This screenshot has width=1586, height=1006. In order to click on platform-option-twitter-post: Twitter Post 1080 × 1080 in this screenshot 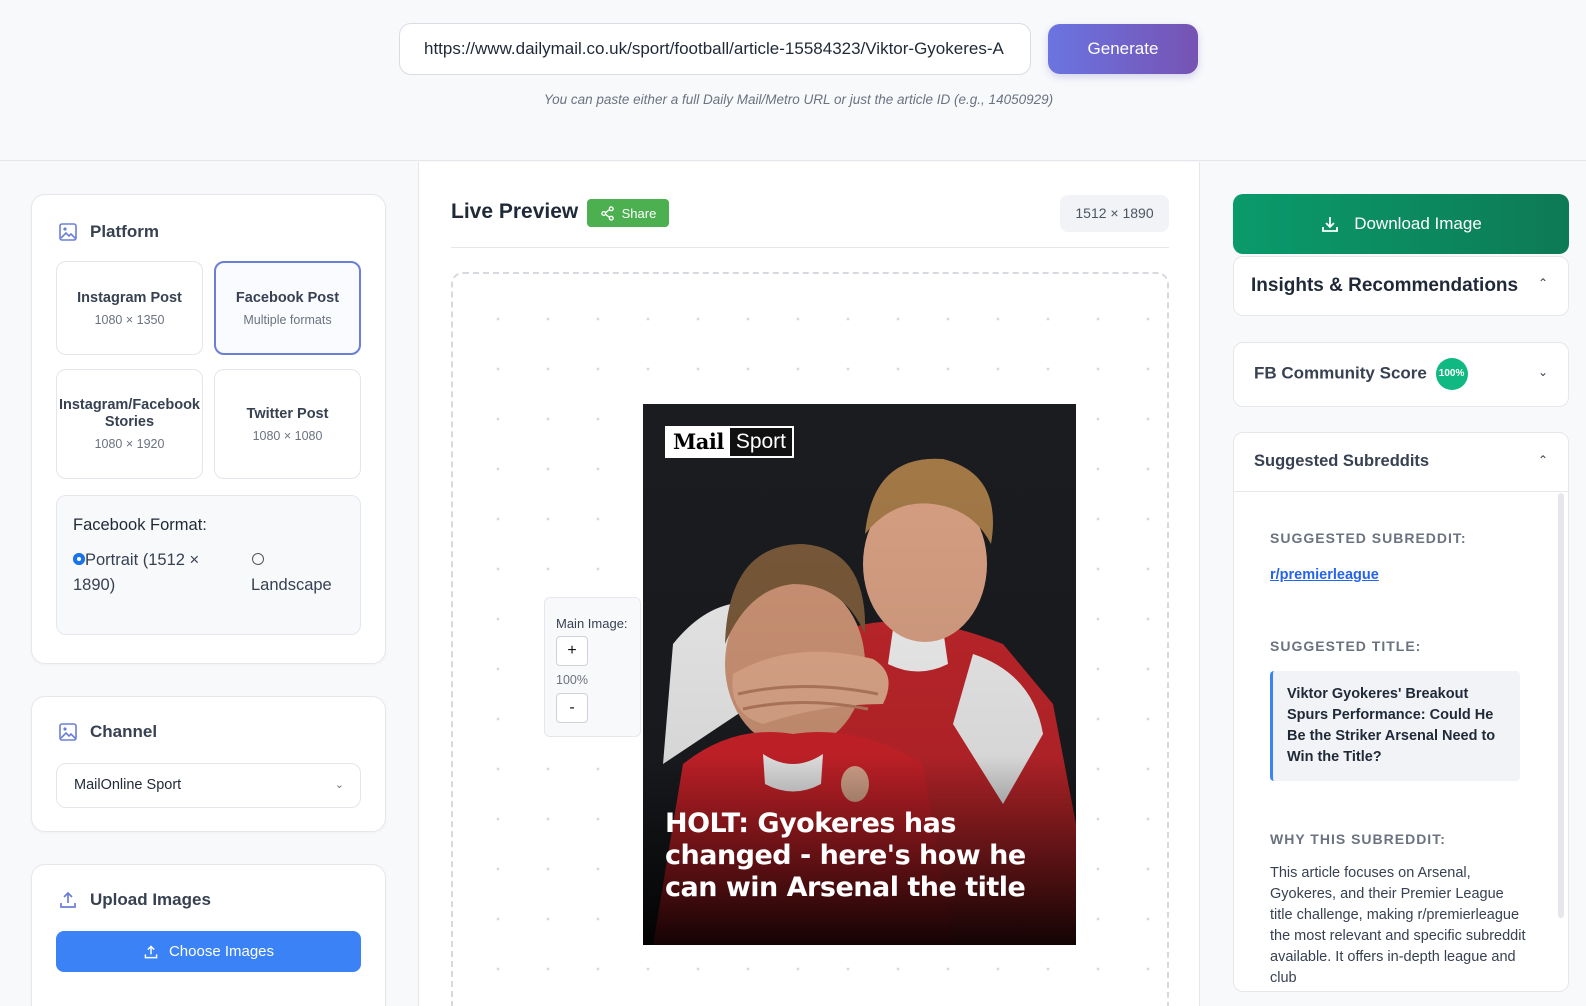, I will do `click(287, 424)`.